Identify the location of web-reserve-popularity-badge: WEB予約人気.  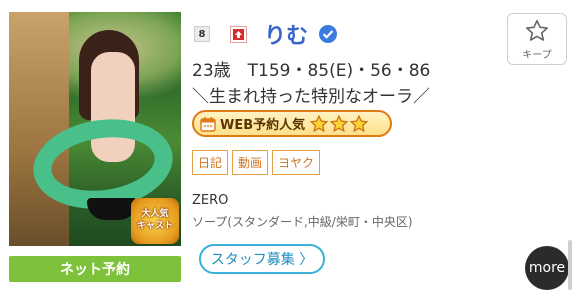
(292, 123).